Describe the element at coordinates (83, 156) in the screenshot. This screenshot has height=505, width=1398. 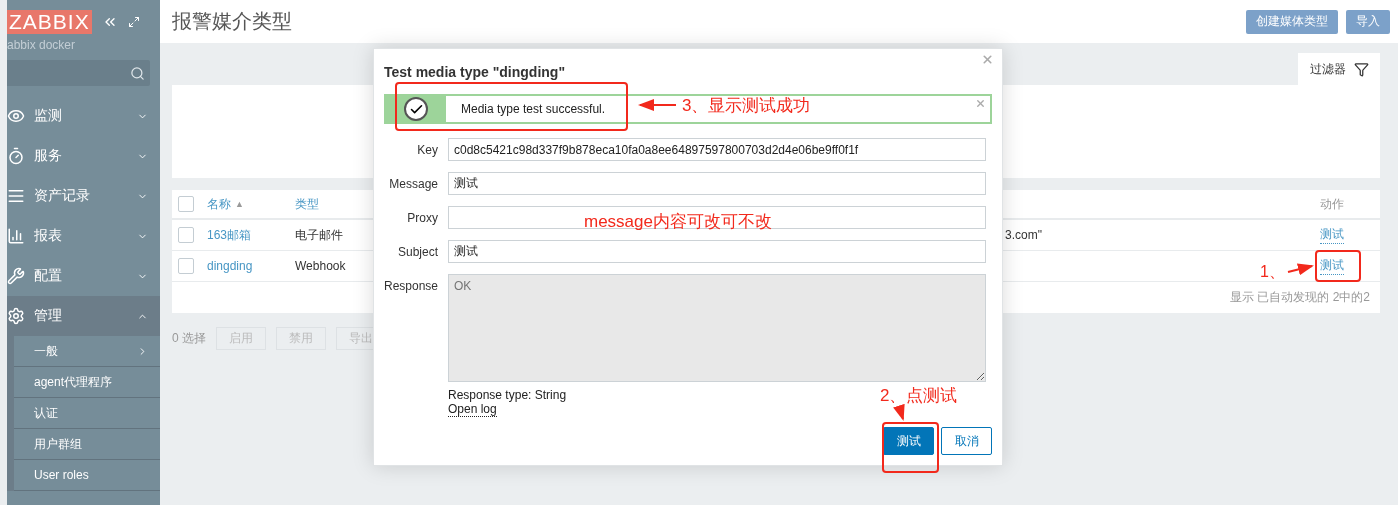
I see `menu-item: 服务` at that location.